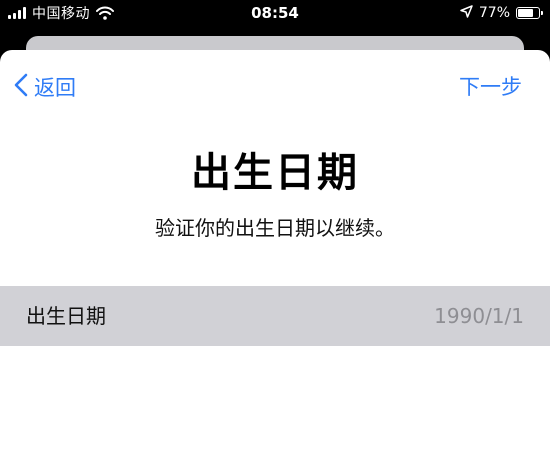 Image resolution: width=550 pixels, height=470 pixels. Describe the element at coordinates (494, 13) in the screenshot. I see `battery-percentage: 77%` at that location.